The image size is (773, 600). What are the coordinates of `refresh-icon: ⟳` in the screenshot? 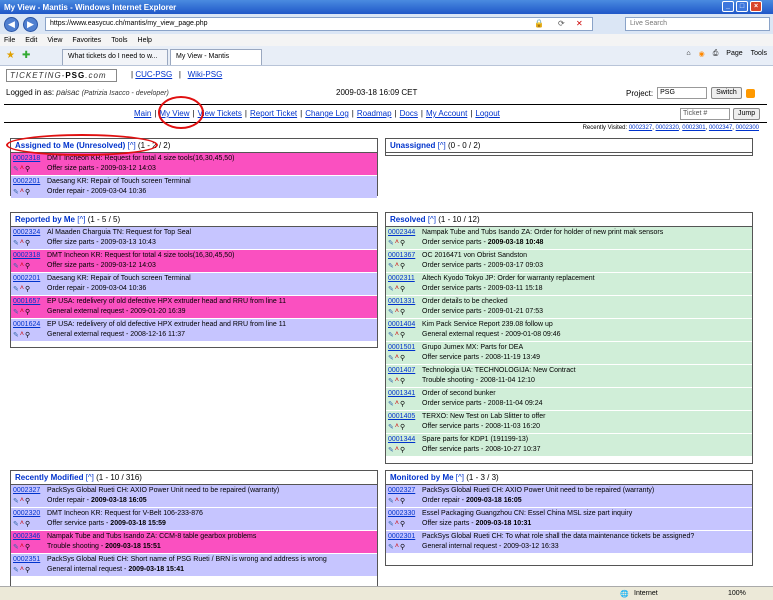 It's located at (561, 23).